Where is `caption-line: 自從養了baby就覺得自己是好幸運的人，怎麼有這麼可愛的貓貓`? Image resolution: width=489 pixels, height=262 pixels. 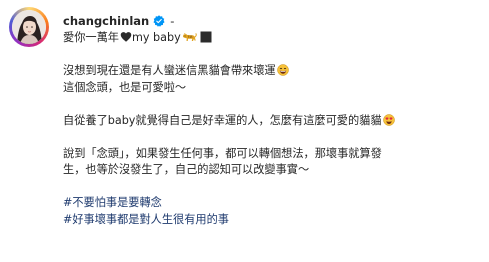
caption-line: 自從養了baby就覺得自己是好幸運的人，怎麼有這麼可愛的貓貓 is located at coordinates (272, 121).